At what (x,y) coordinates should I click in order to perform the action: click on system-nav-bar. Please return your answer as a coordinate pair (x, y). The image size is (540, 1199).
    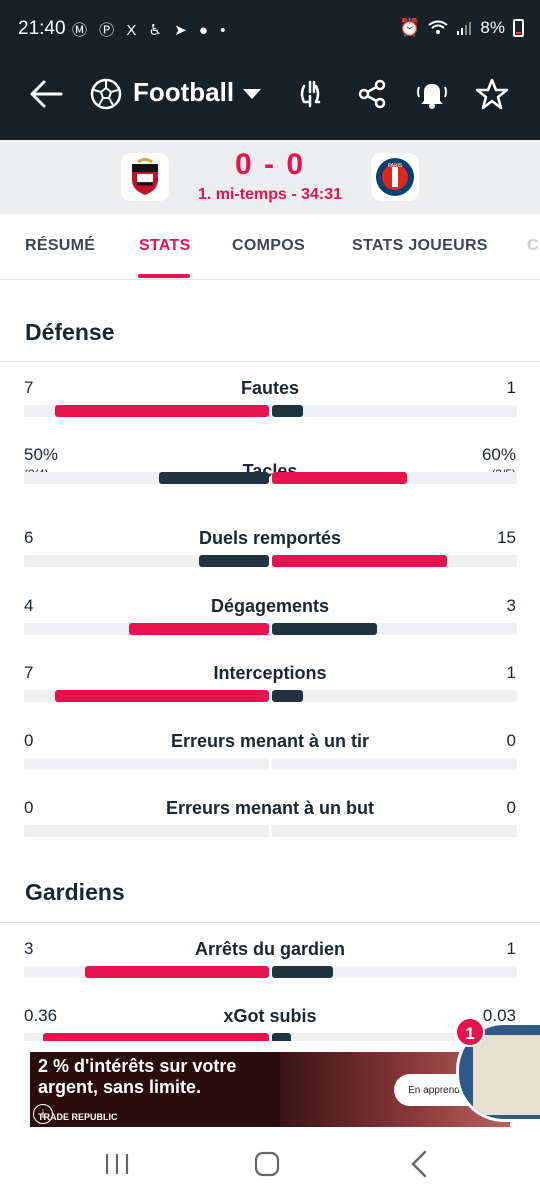
    Looking at the image, I should click on (270, 1164).